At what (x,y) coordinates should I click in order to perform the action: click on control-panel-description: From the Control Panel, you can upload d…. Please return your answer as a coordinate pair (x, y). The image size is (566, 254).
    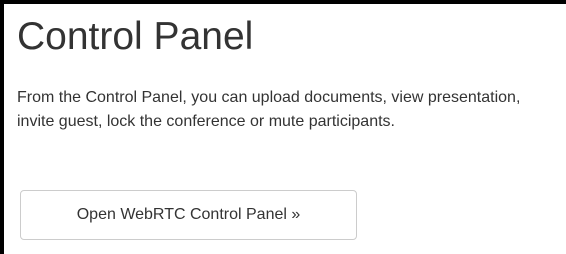
    Looking at the image, I should click on (269, 109).